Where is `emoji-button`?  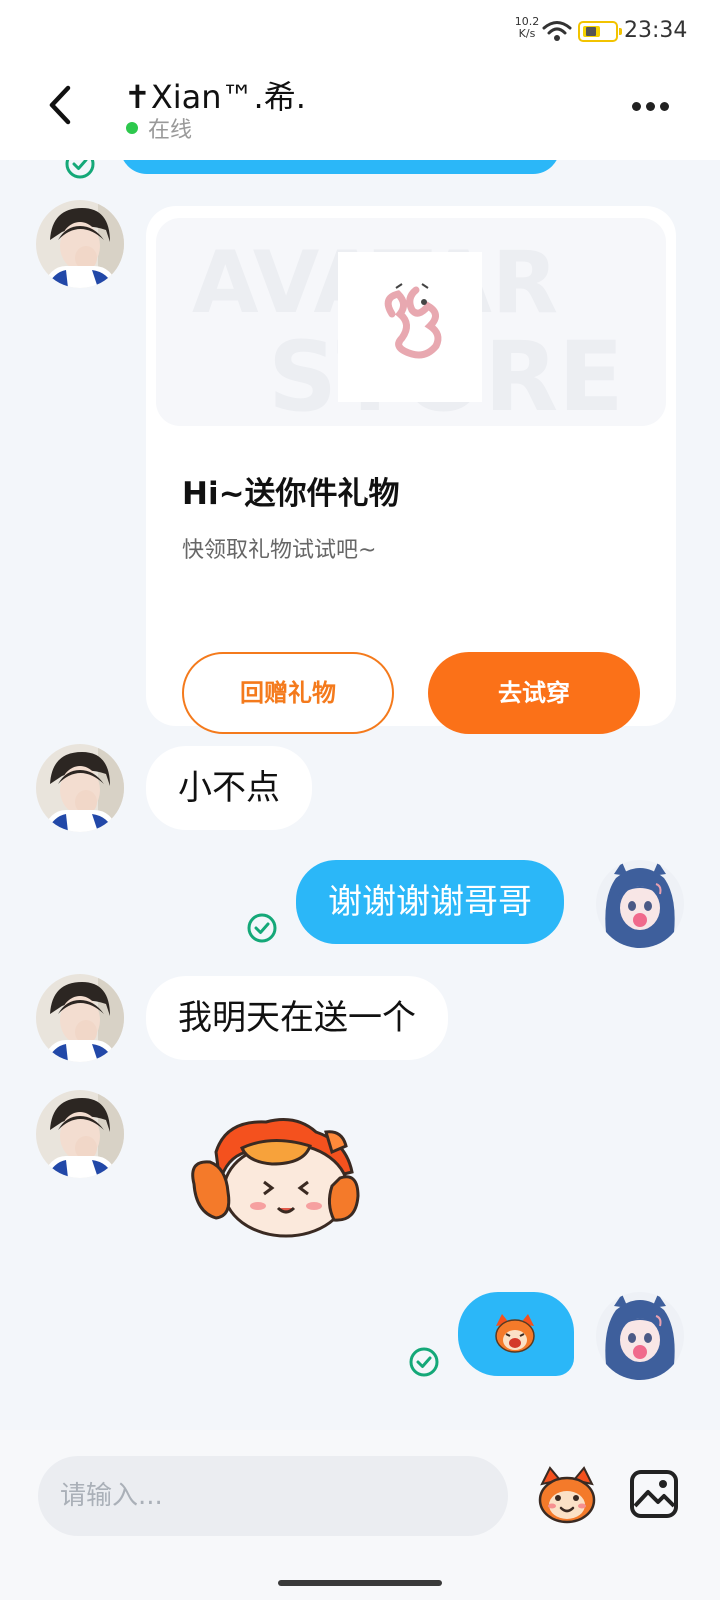 emoji-button is located at coordinates (567, 1495).